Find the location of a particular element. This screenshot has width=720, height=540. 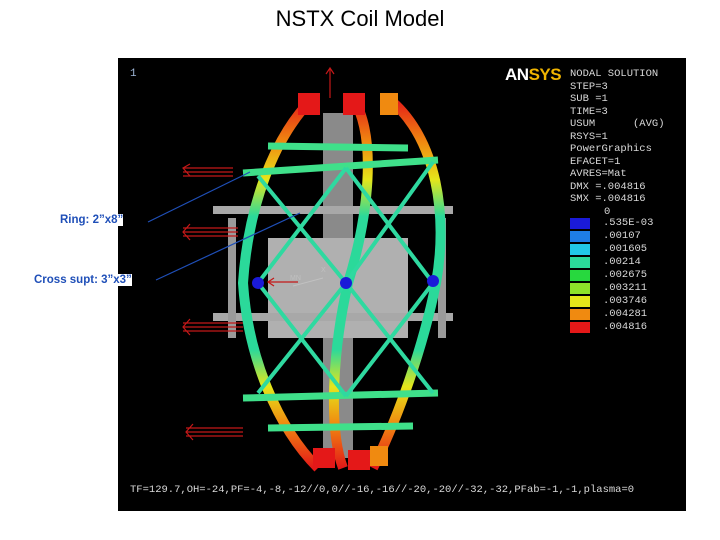

info-line: SMX =.004816 is located at coordinates (608, 199).